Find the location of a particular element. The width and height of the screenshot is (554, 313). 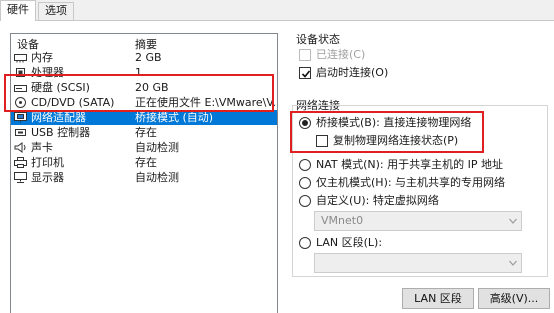

device-row-processor: 处理器 1 is located at coordinates (144, 72).